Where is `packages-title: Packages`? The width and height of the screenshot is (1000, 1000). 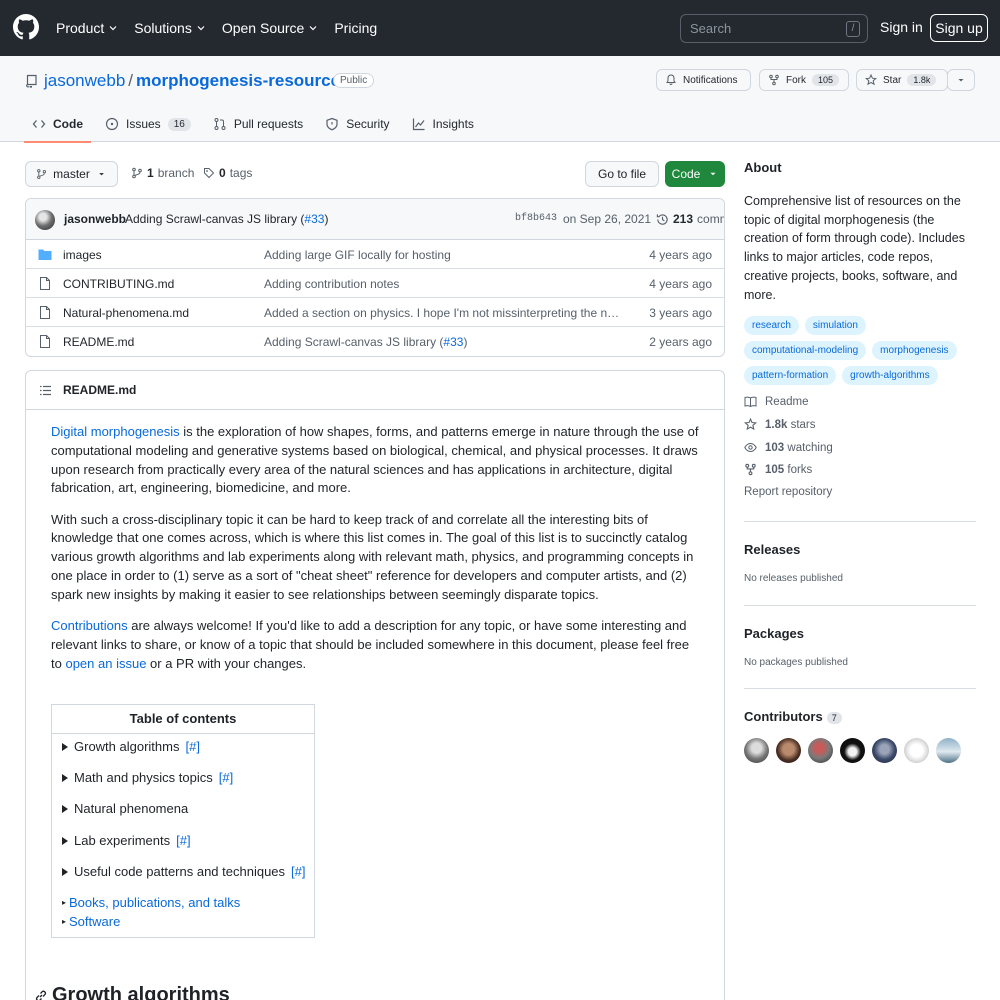
packages-title: Packages is located at coordinates (774, 633).